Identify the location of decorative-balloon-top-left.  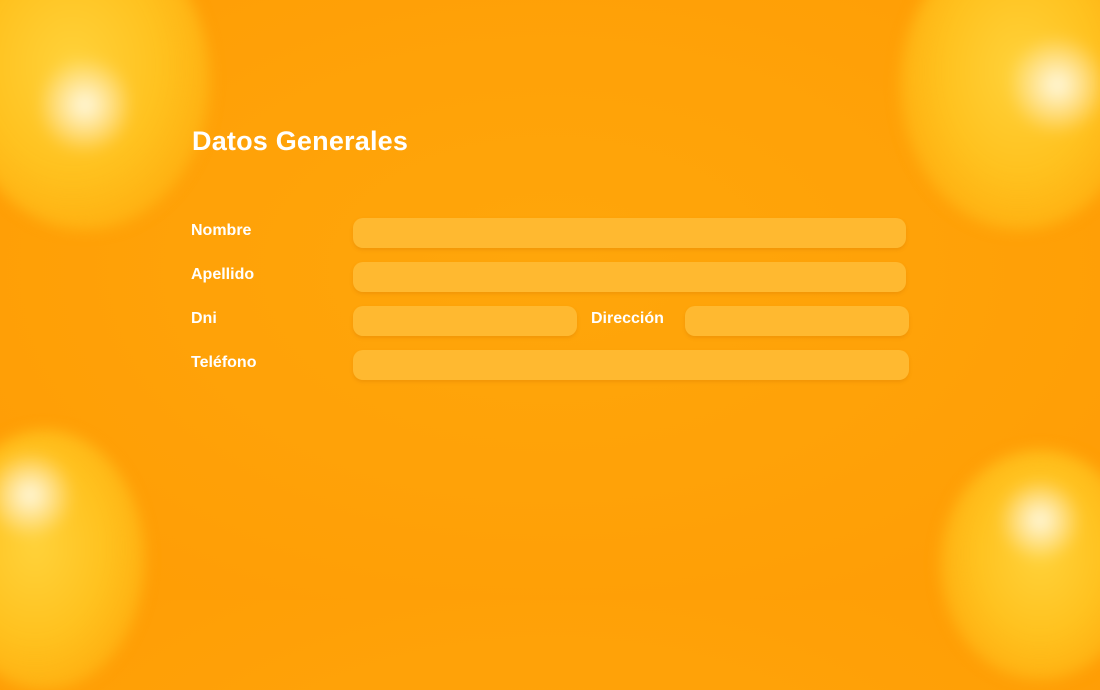
(105, 115).